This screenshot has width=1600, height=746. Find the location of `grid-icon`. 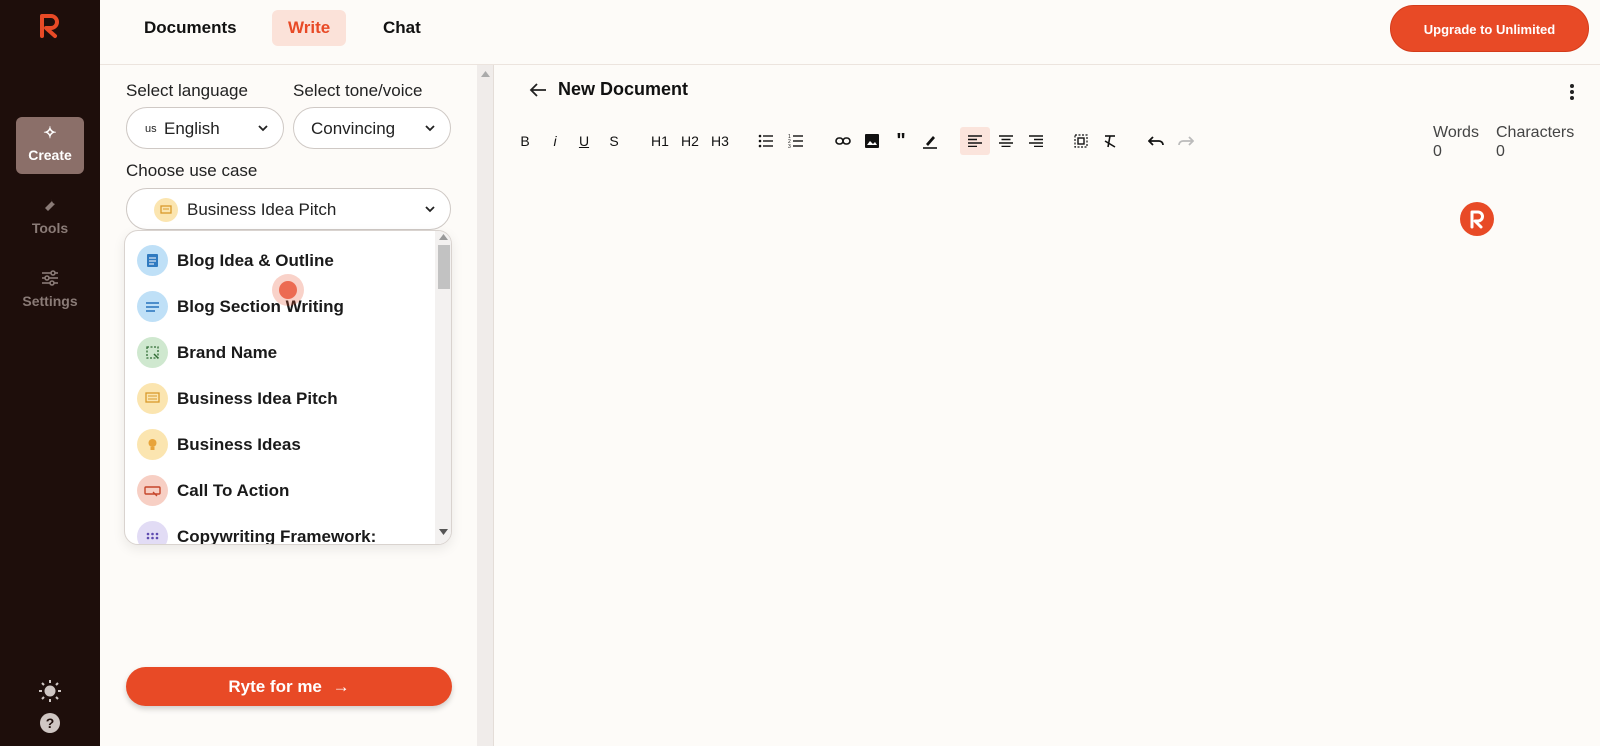

grid-icon is located at coordinates (152, 532).